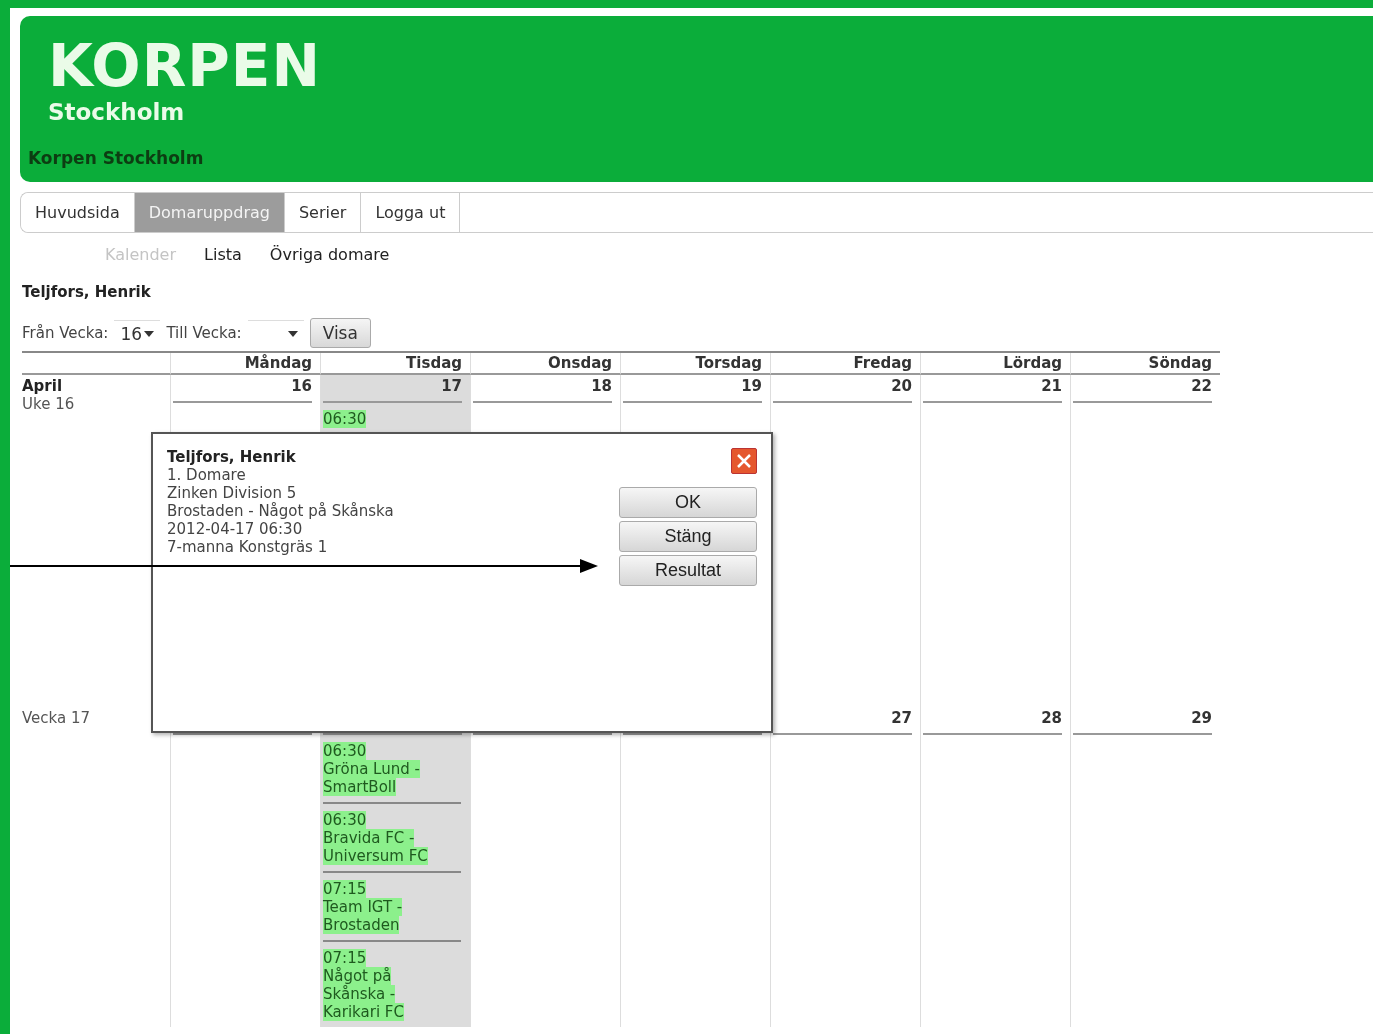 The width and height of the screenshot is (1373, 1034). I want to click on date-number: 29, so click(1201, 718).